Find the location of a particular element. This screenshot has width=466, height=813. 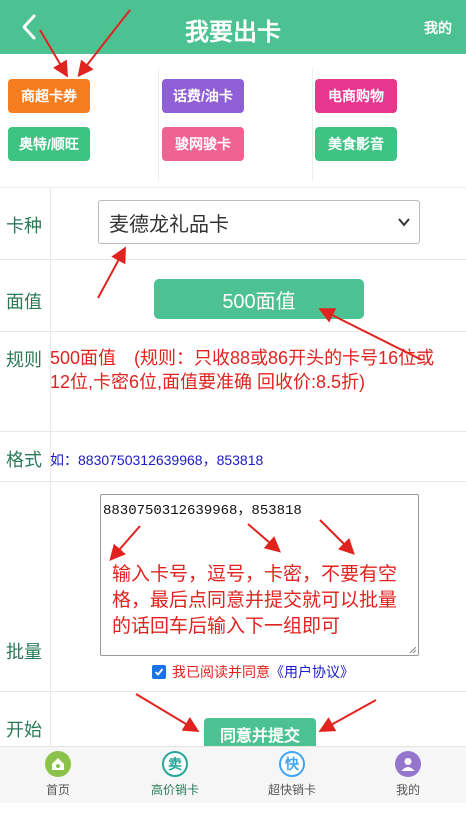

category-junwang: 骏网骏卡 is located at coordinates (203, 144).